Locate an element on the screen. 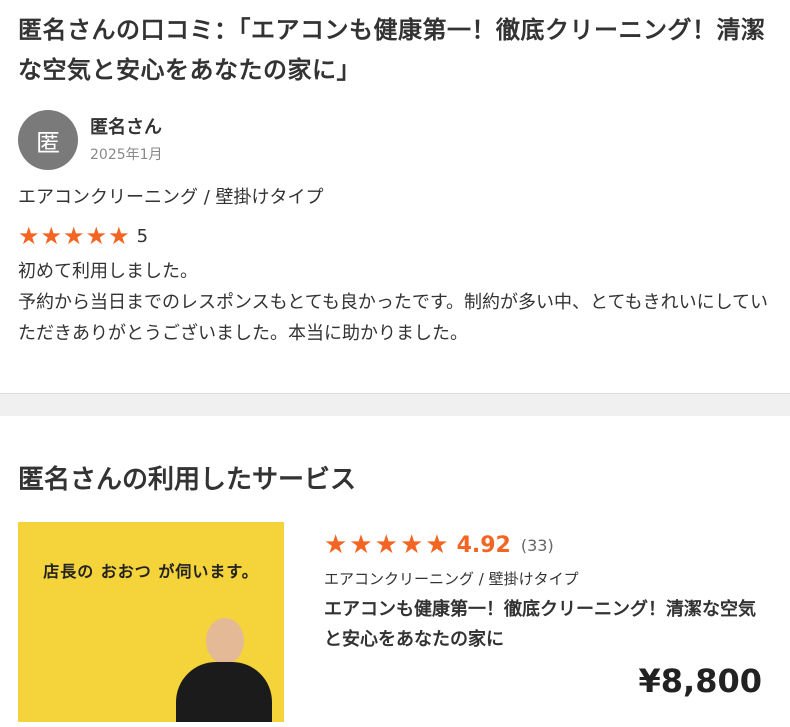 The height and width of the screenshot is (727, 790). avatar: 匿 is located at coordinates (48, 140).